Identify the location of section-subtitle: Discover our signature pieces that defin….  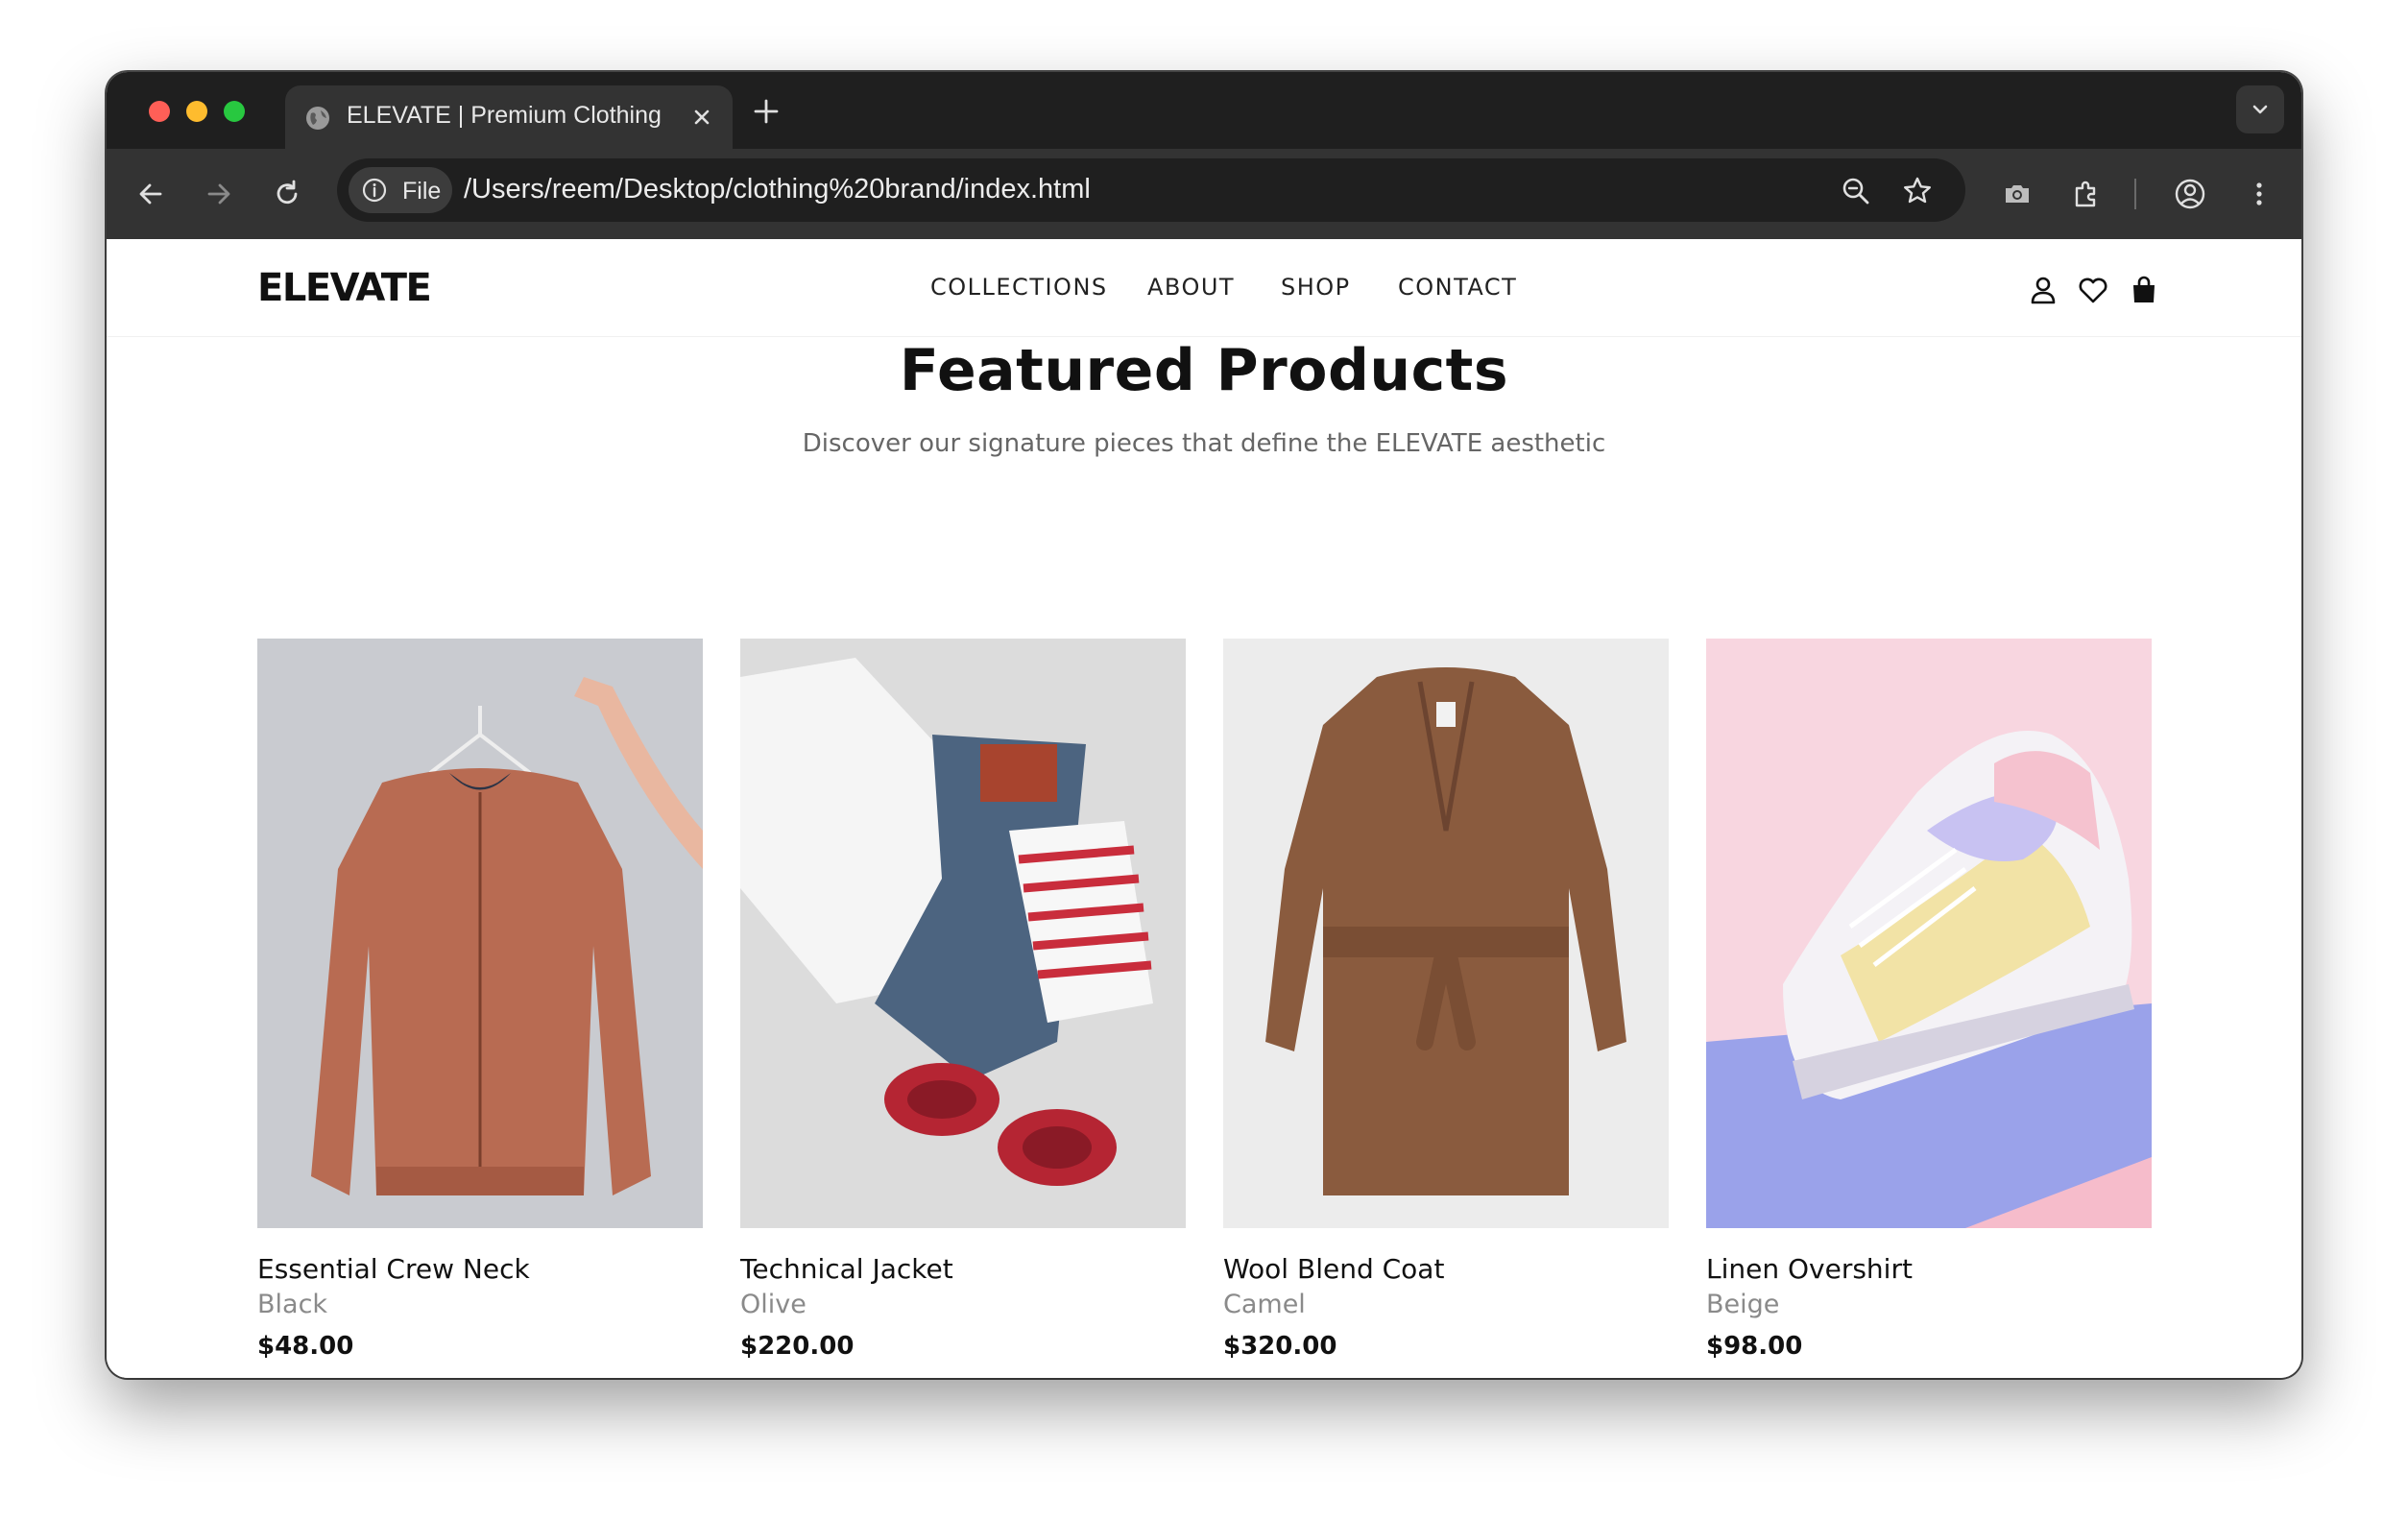
(1204, 443).